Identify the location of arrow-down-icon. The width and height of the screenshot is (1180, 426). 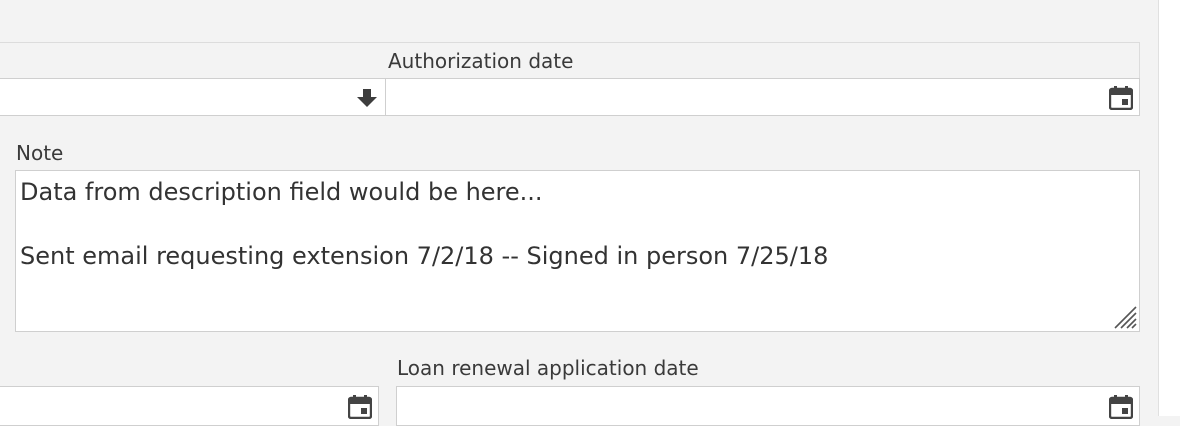
(367, 98).